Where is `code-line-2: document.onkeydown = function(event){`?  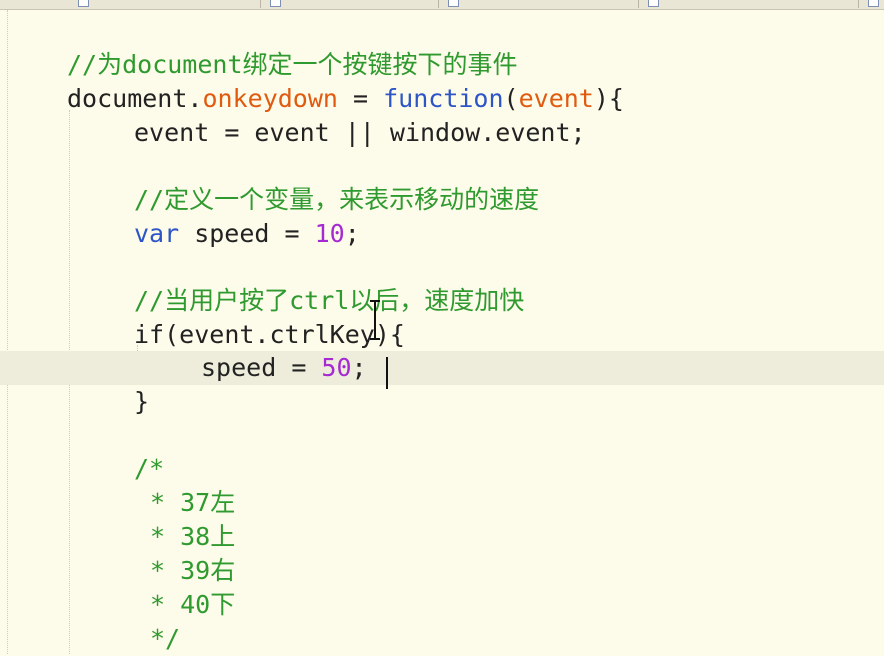 code-line-2: document.onkeydown = function(event){ is located at coordinates (345, 98).